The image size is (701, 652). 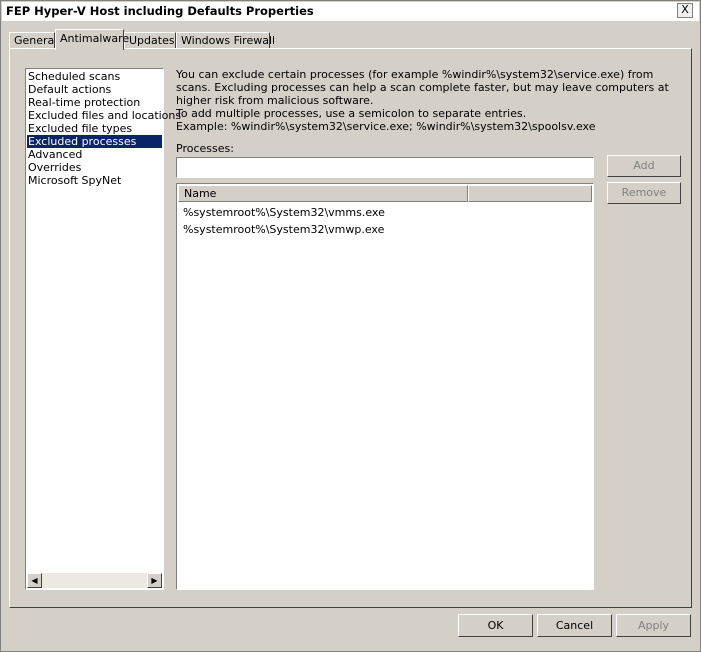 I want to click on list-header: Name, so click(x=385, y=193).